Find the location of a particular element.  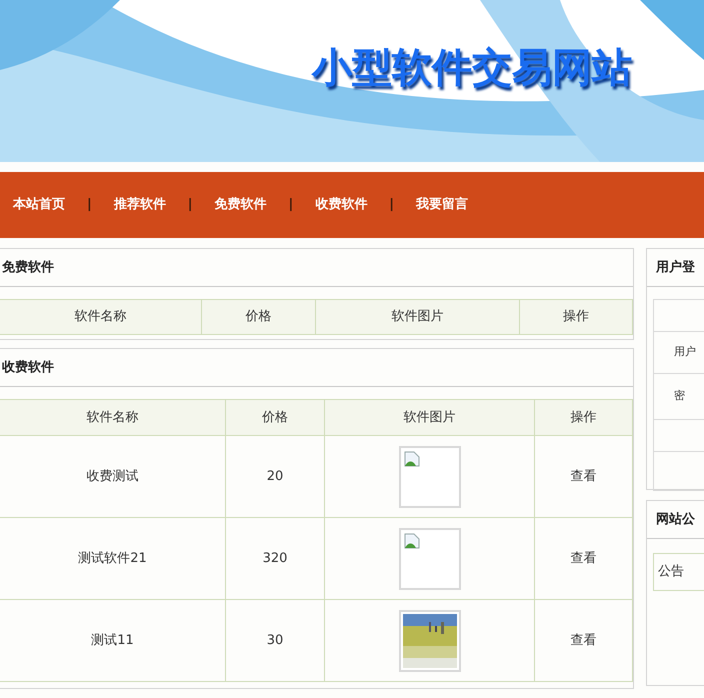

username-label: 用户 is located at coordinates (685, 352).